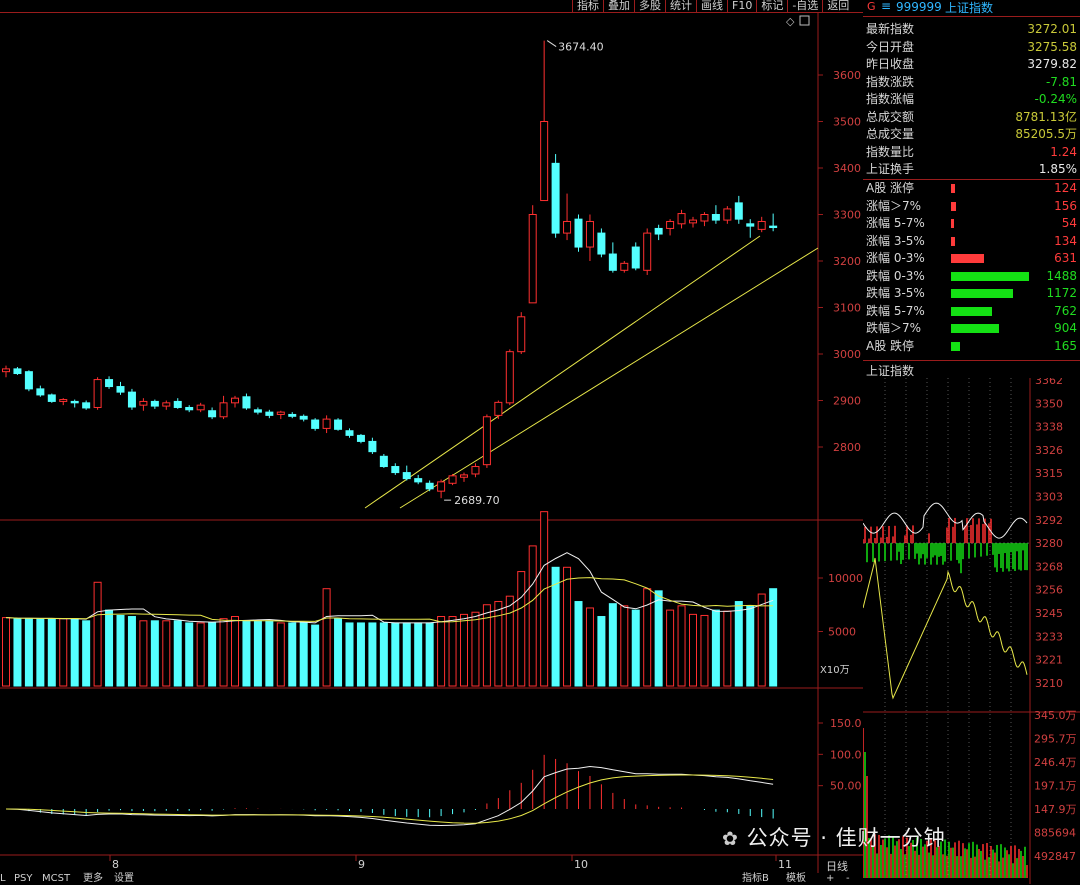  Describe the element at coordinates (847, 122) in the screenshot. I see `price-tick-label: 3500` at that location.